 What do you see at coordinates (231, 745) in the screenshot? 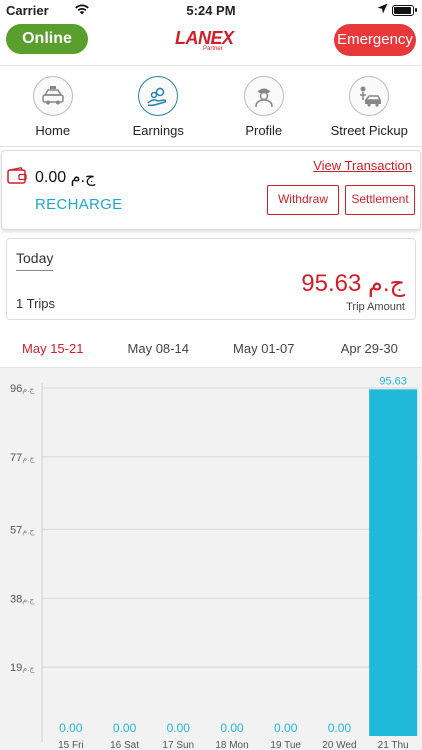
I see `x-tick-label: 18 Mon` at bounding box center [231, 745].